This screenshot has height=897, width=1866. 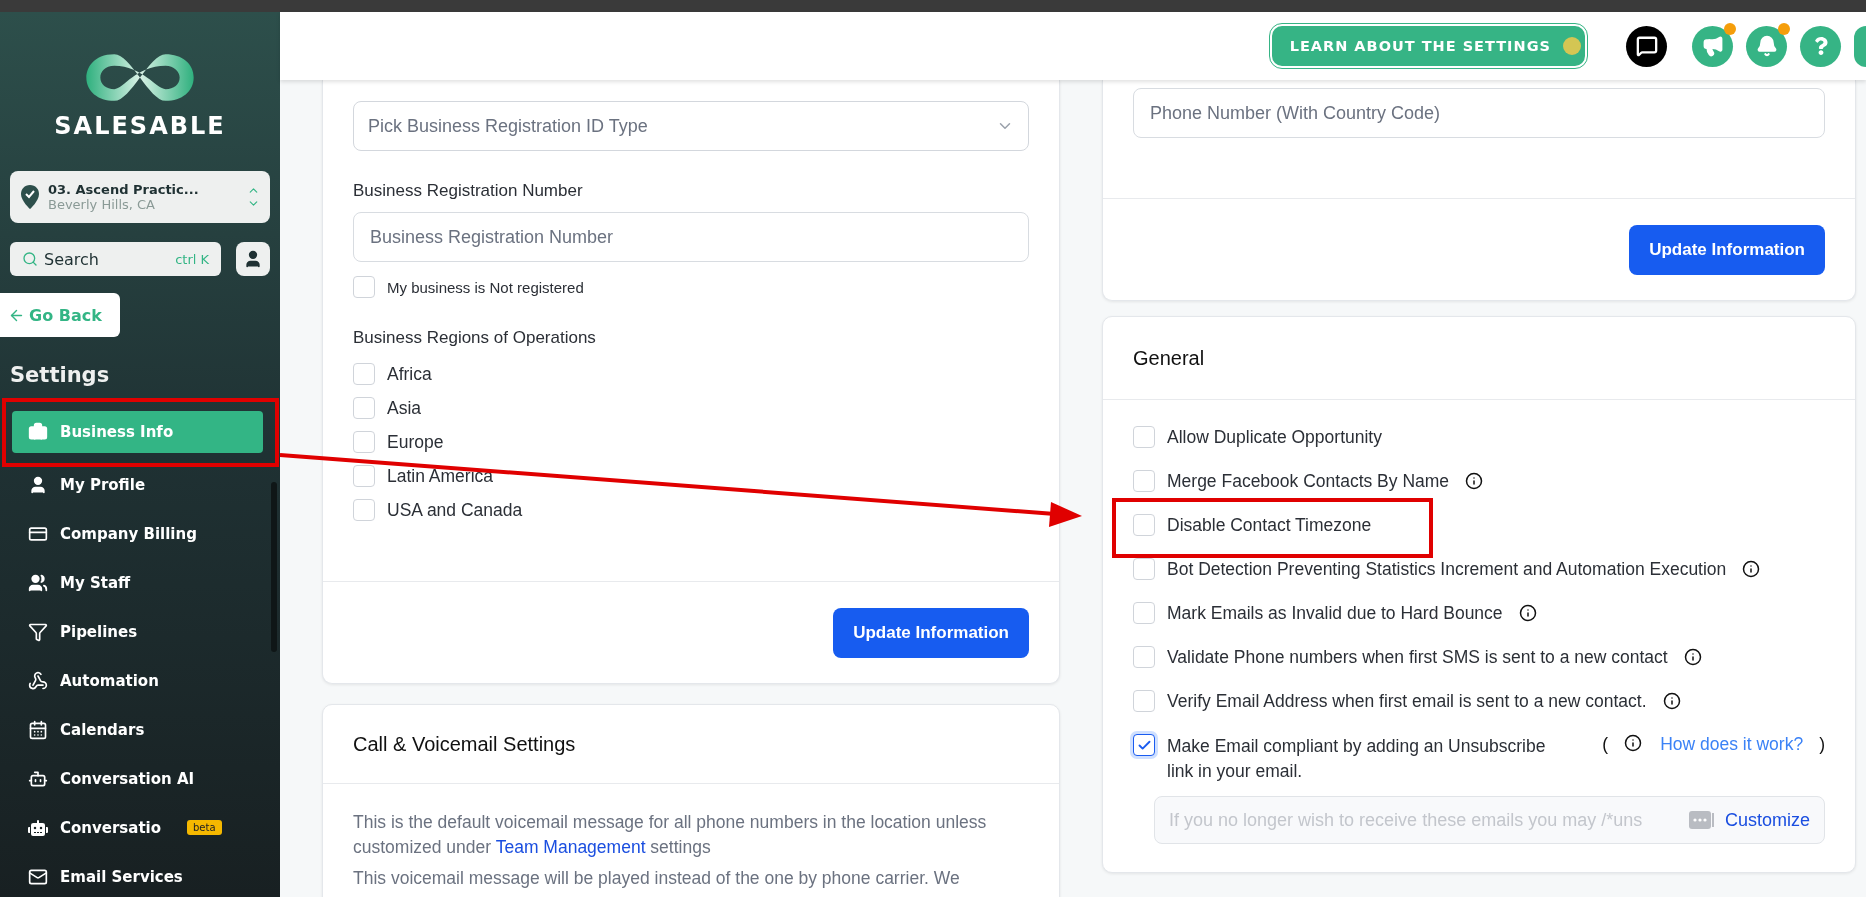 I want to click on checkbox-label: USA and Canada, so click(x=455, y=510).